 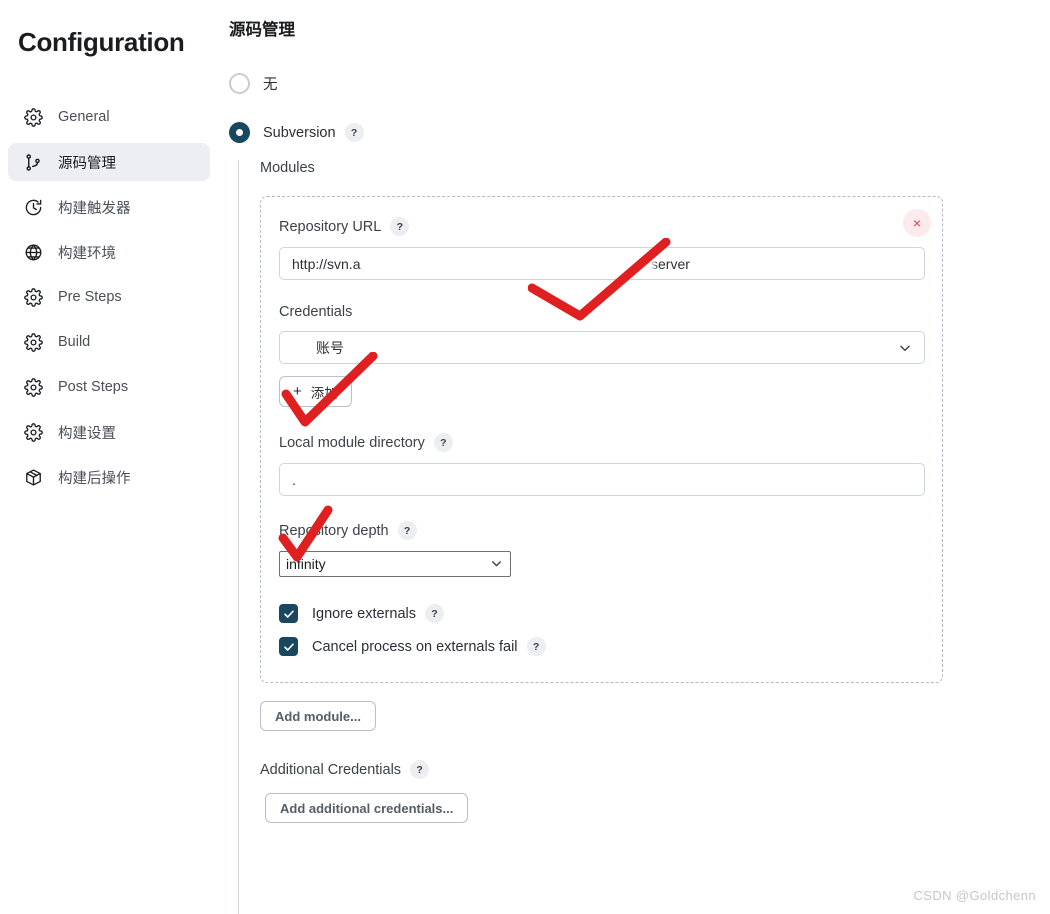 What do you see at coordinates (74, 342) in the screenshot?
I see `sidebar-item-label: Build` at bounding box center [74, 342].